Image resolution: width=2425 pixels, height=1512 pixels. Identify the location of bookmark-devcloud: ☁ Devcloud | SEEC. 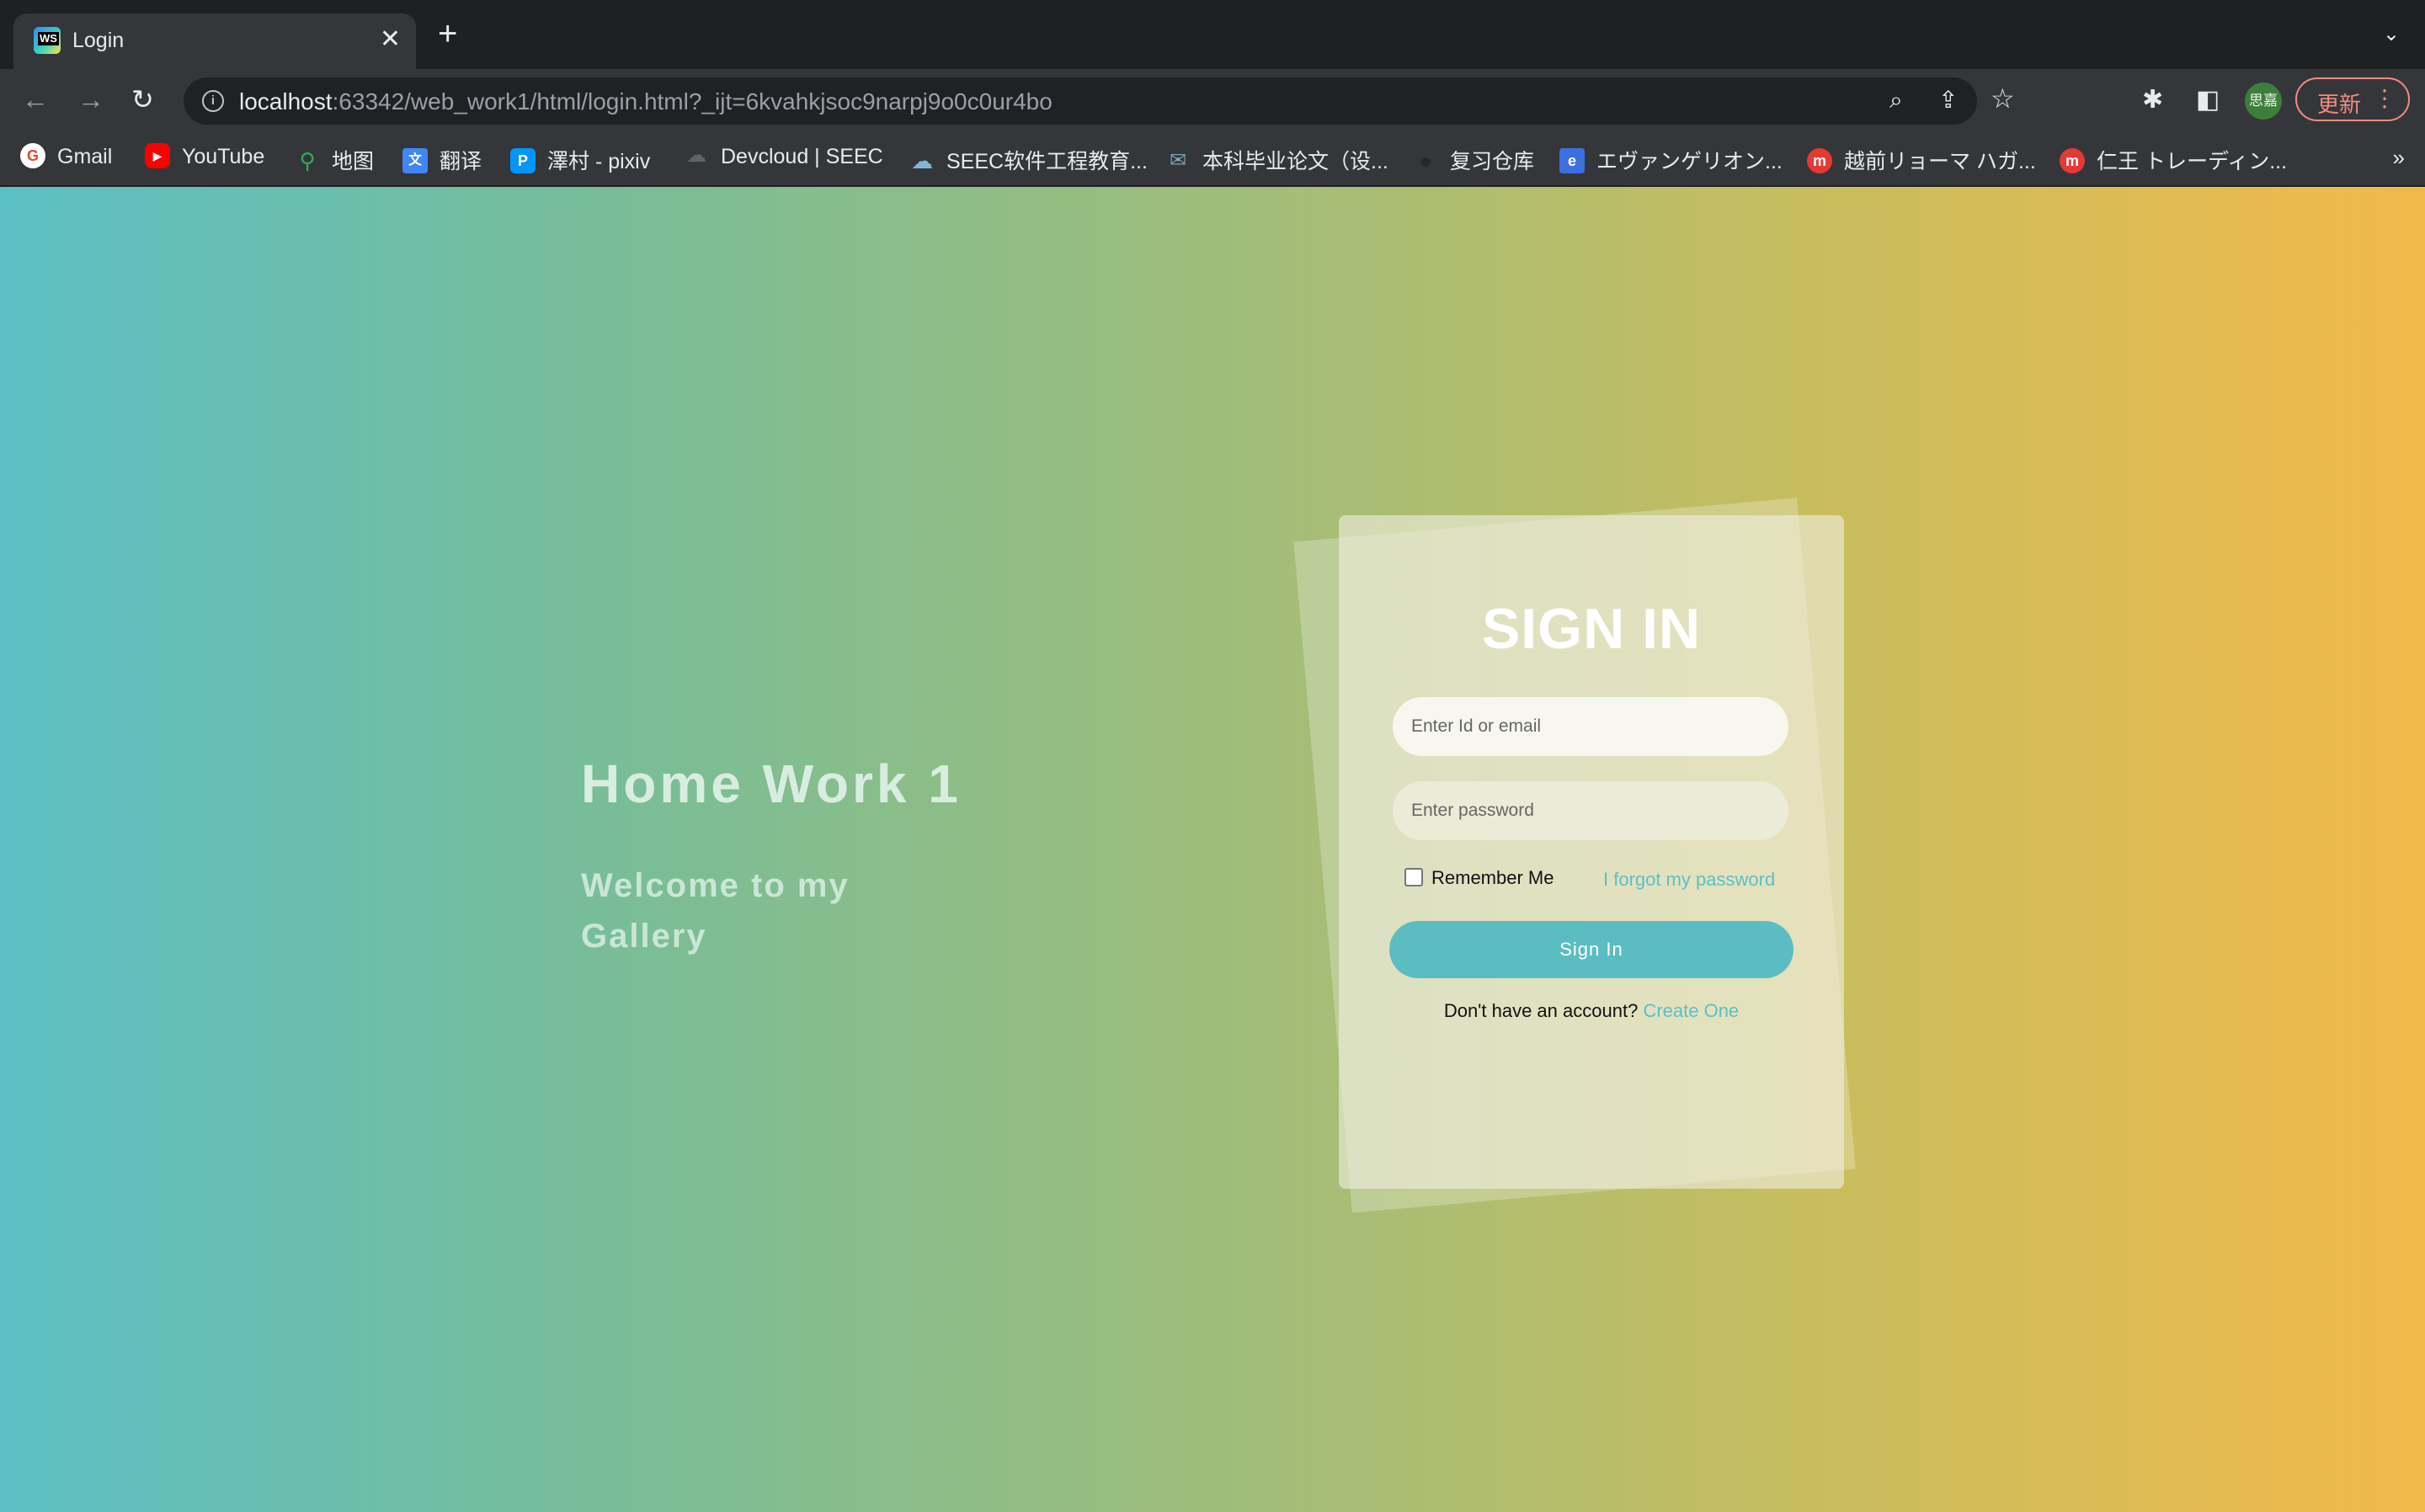
(783, 157).